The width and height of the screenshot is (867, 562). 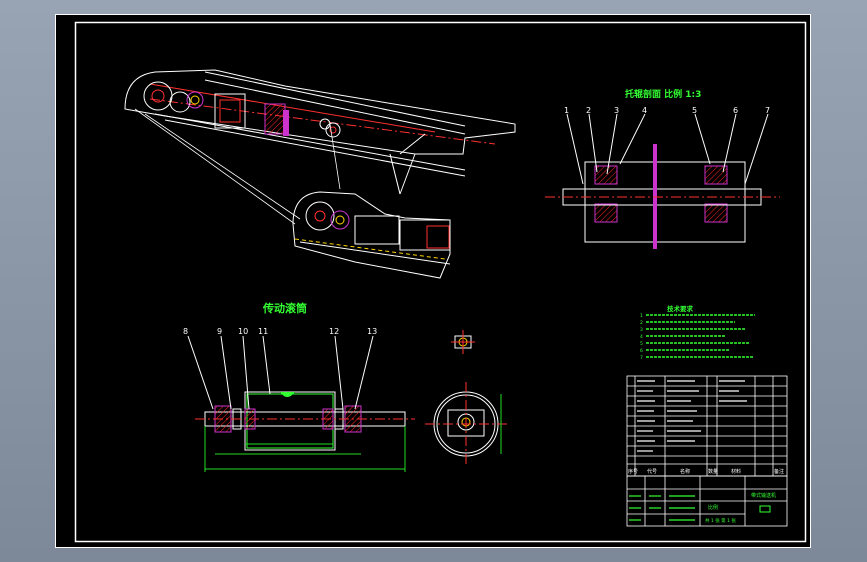 I want to click on parts-list-header: 序号 代号 名称 数量 材料 备注, so click(x=706, y=471).